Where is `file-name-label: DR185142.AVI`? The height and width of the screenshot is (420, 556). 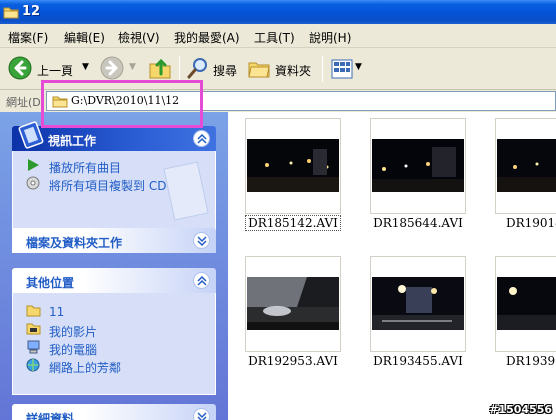 file-name-label: DR185142.AVI is located at coordinates (293, 223).